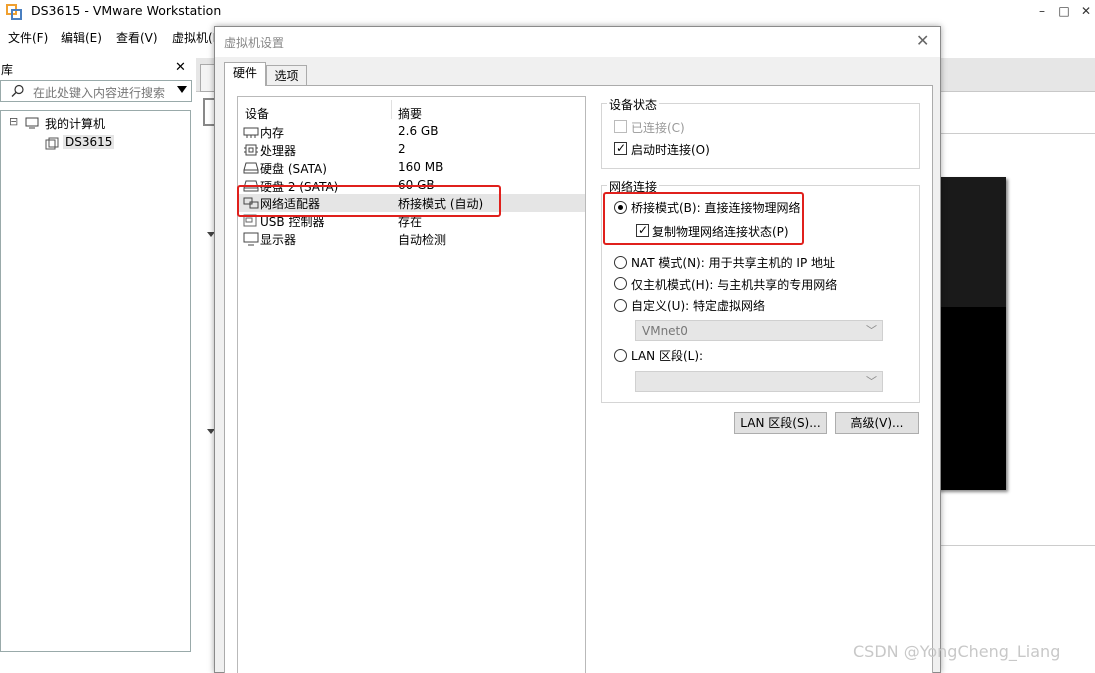 Image resolution: width=1095 pixels, height=673 pixels. I want to click on device-row-display: 显示器 自动检测, so click(412, 239).